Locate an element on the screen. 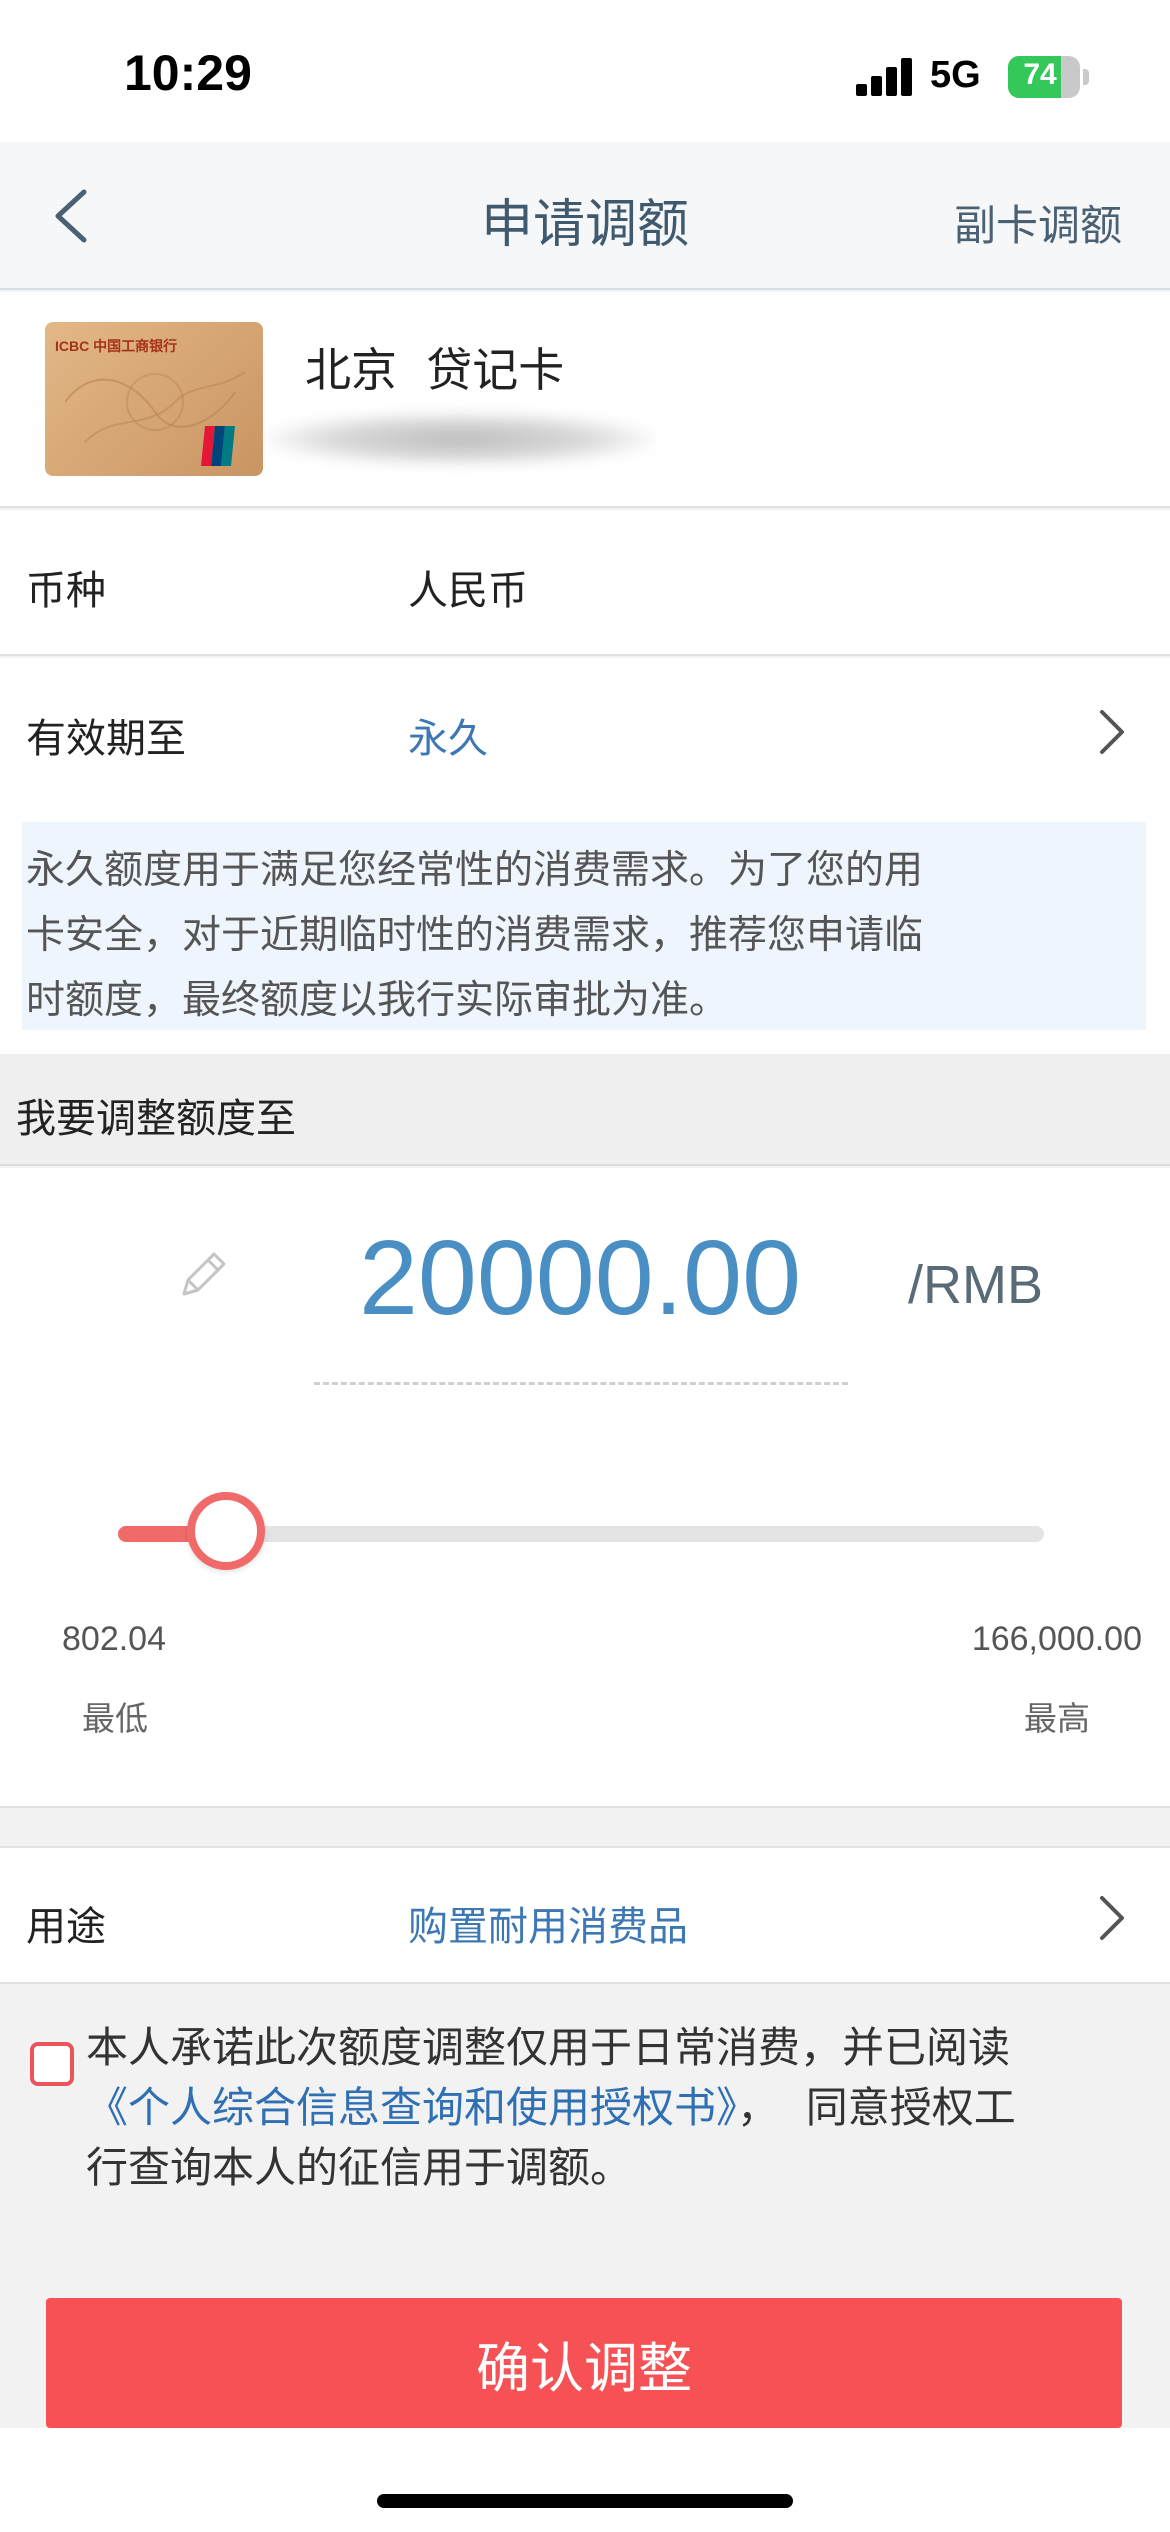 The height and width of the screenshot is (2532, 1170). home-indicator is located at coordinates (585, 2501).